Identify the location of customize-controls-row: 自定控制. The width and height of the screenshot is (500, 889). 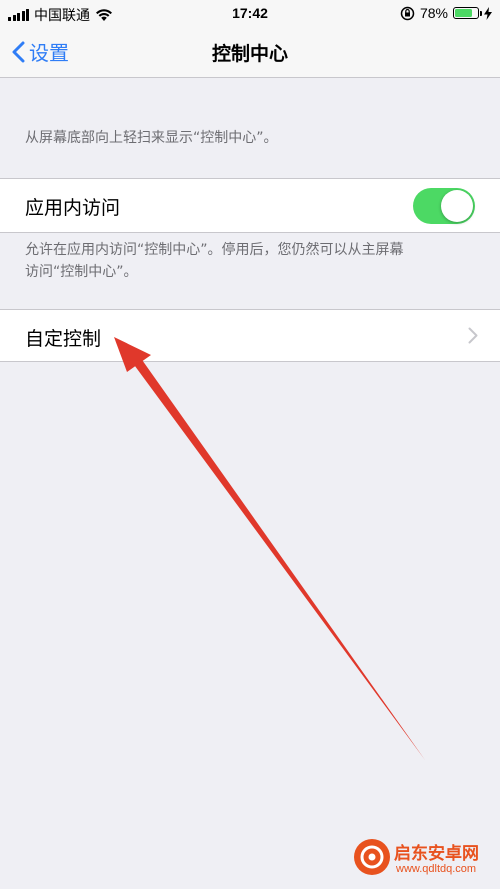
(250, 335).